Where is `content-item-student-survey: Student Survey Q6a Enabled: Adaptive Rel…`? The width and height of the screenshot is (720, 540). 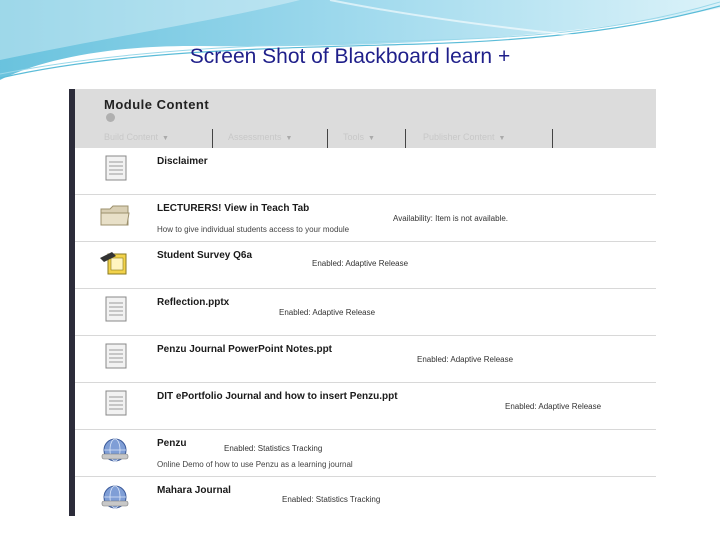 content-item-student-survey: Student Survey Q6a Enabled: Adaptive Rel… is located at coordinates (365, 265).